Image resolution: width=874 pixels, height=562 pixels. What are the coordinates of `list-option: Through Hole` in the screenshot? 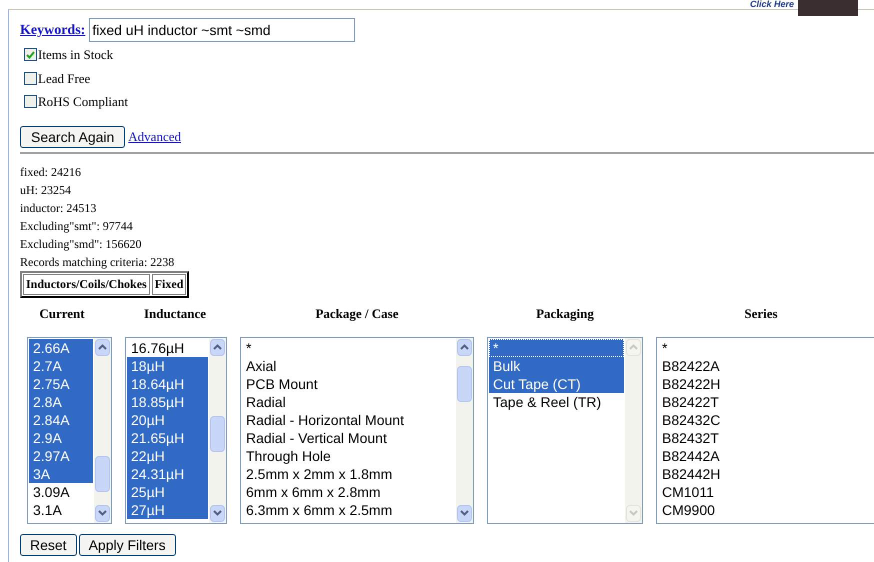 It's located at (348, 455).